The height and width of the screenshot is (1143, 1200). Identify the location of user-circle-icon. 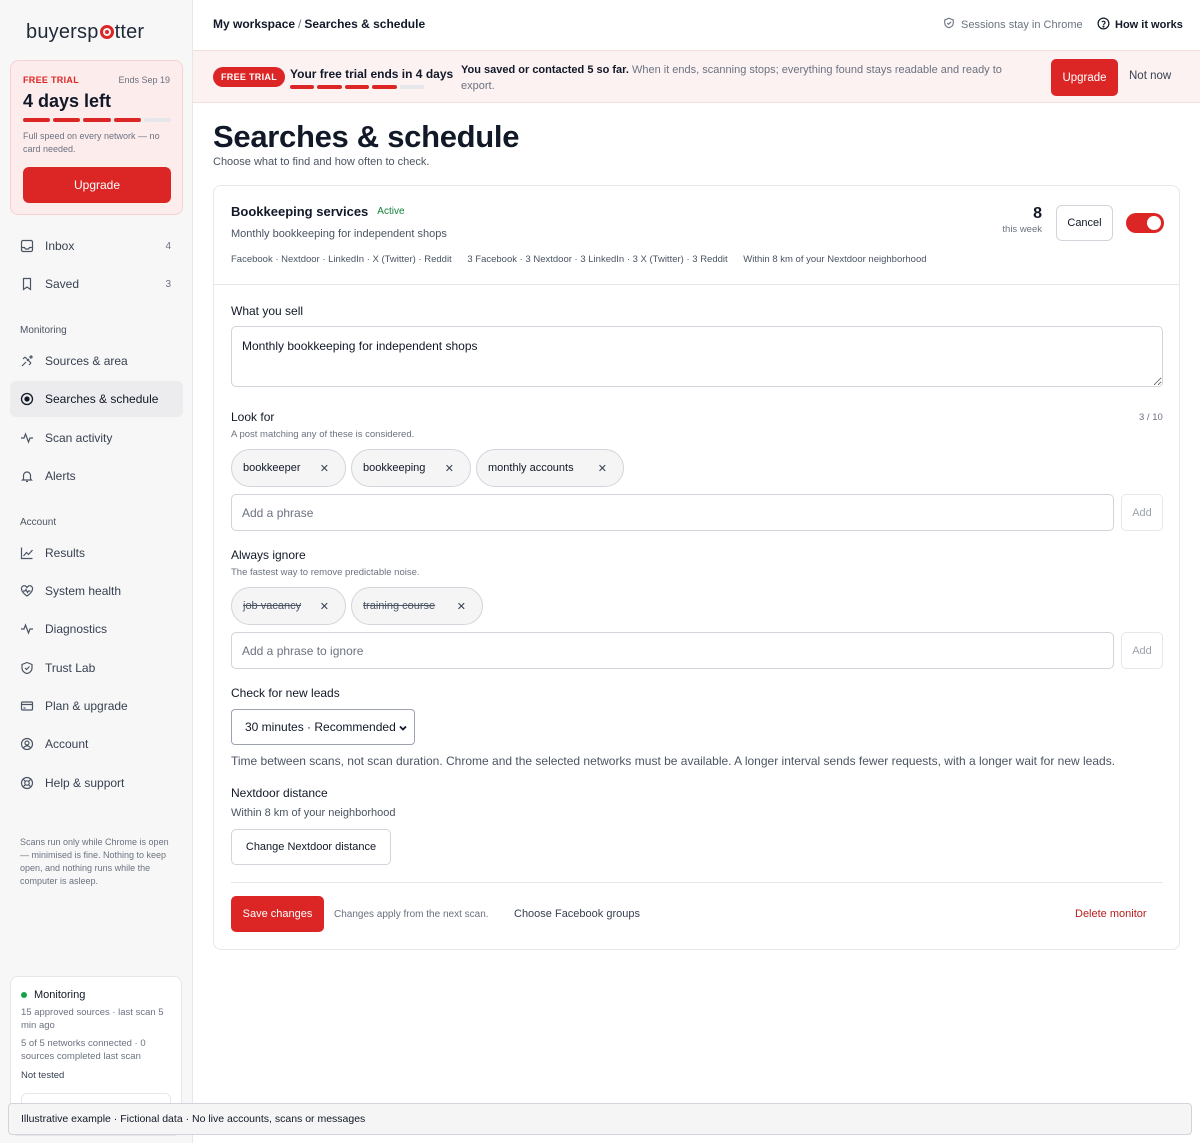
(27, 744).